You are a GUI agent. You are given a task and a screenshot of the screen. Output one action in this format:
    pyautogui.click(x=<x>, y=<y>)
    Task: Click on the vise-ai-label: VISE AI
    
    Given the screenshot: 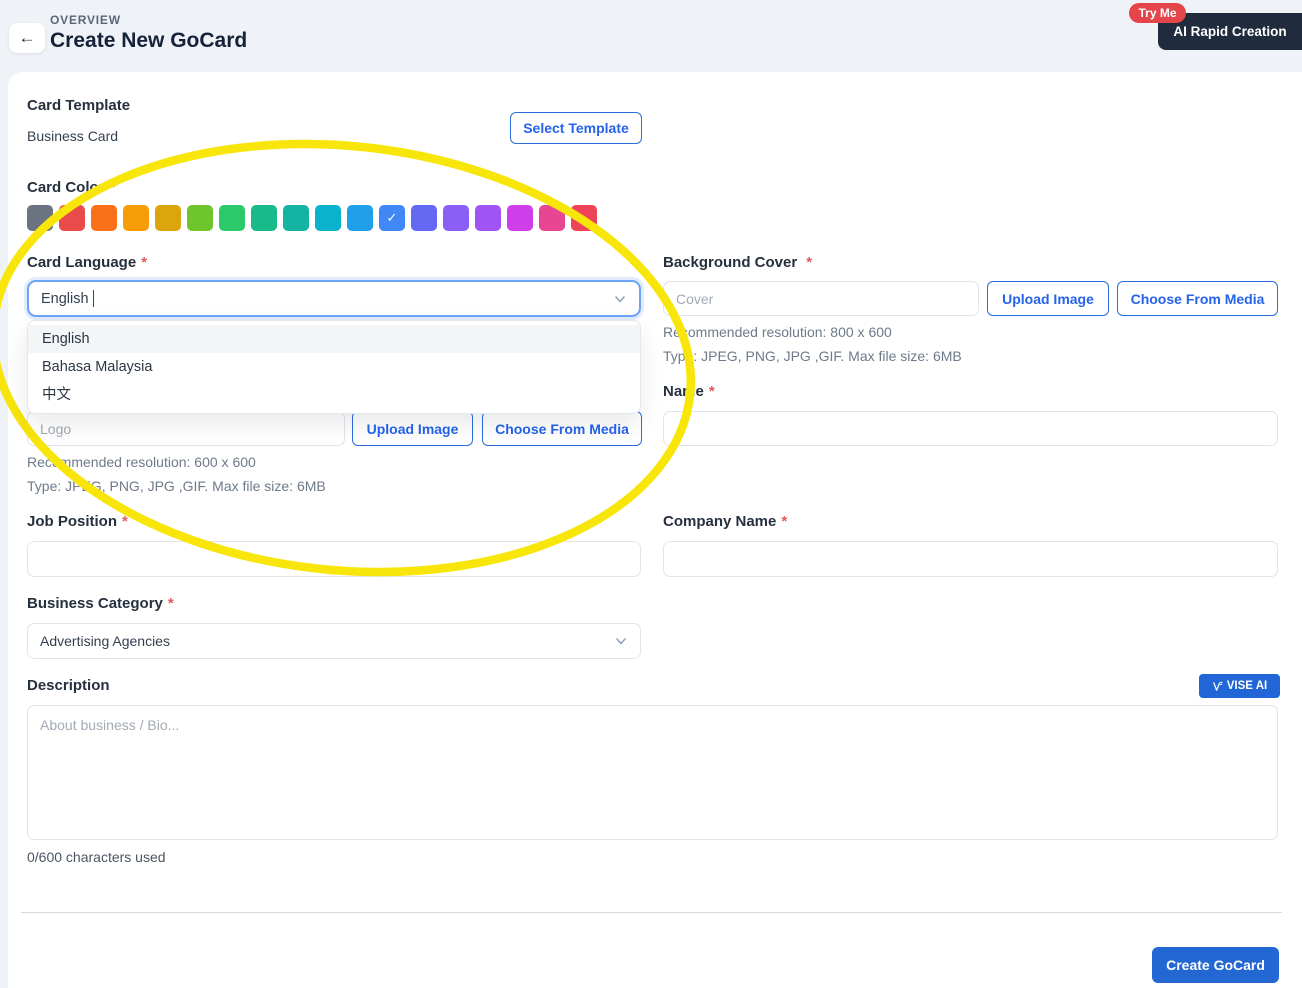 What is the action you would take?
    pyautogui.click(x=1247, y=686)
    